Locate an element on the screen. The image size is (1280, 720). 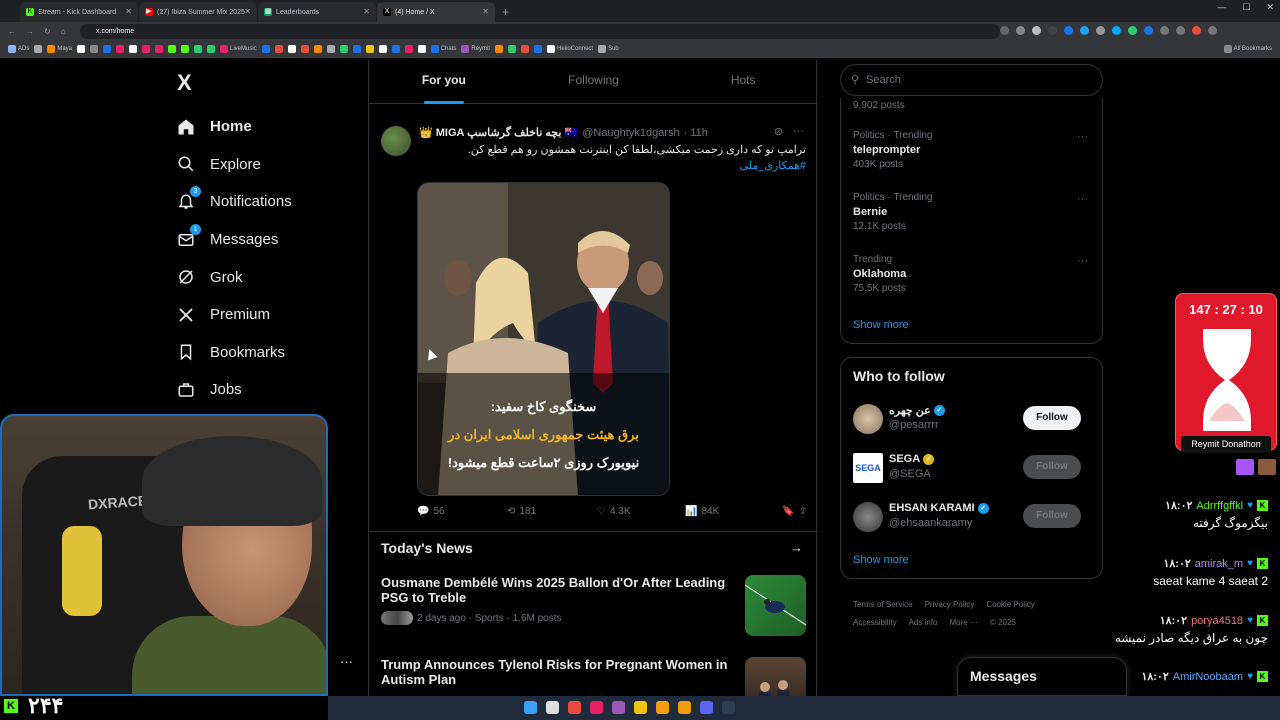
share-icon: ⇪ is located at coordinates (803, 511).